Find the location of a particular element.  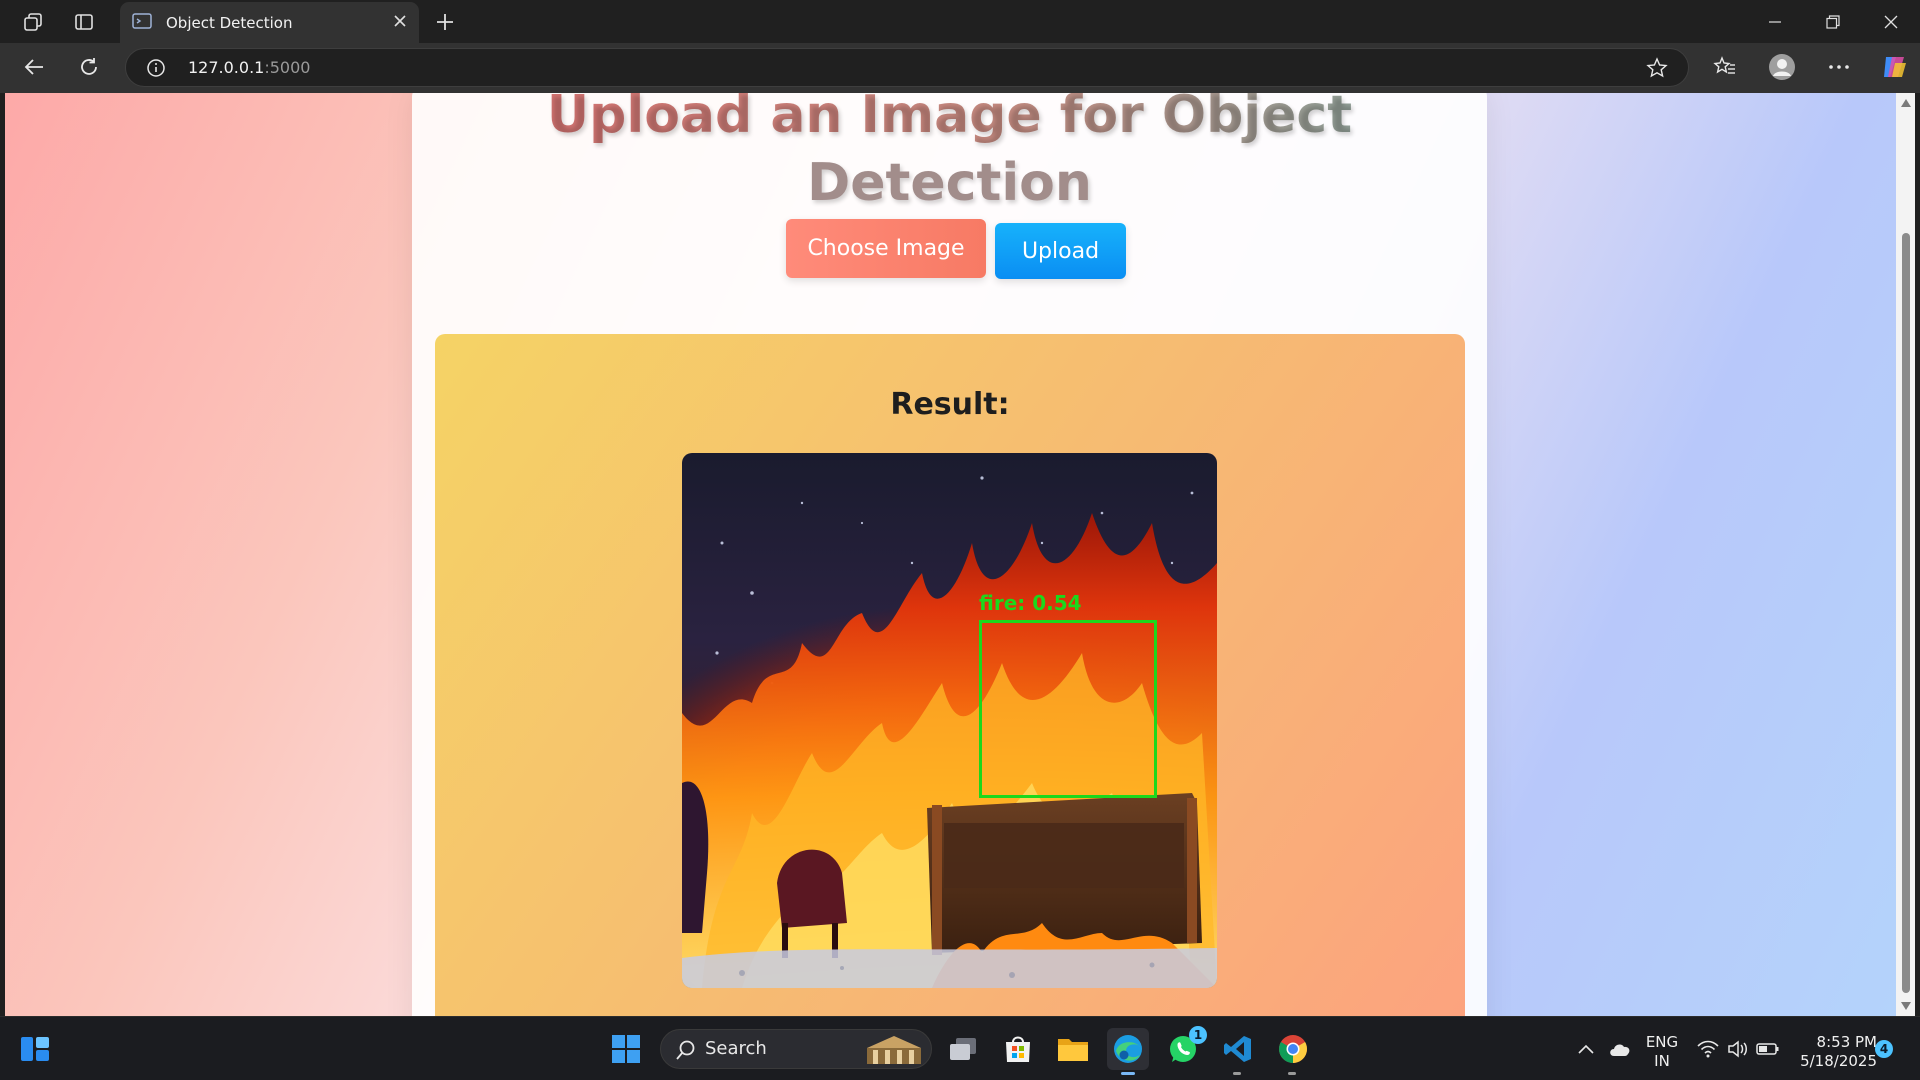

vertical-scrollbar is located at coordinates (1905, 554).